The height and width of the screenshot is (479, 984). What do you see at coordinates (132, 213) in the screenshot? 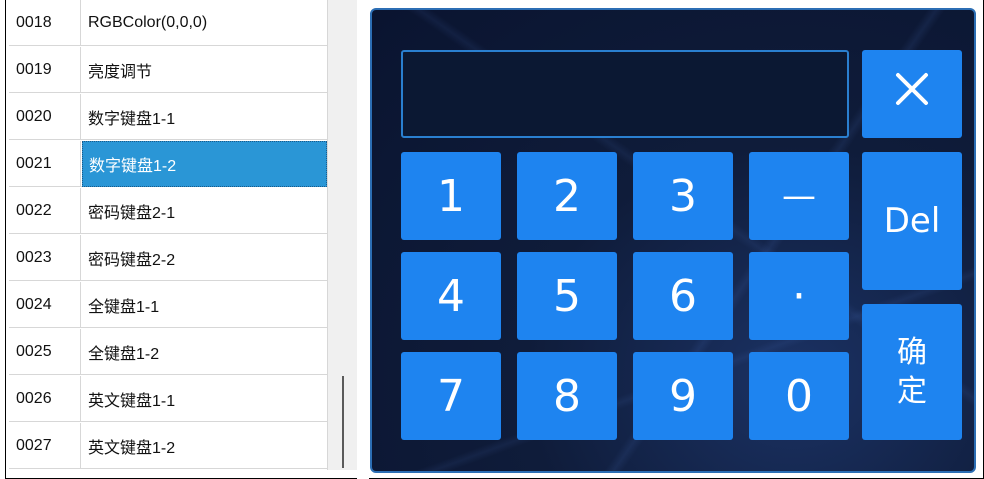
I see `row-name: 密码键盘2-1` at bounding box center [132, 213].